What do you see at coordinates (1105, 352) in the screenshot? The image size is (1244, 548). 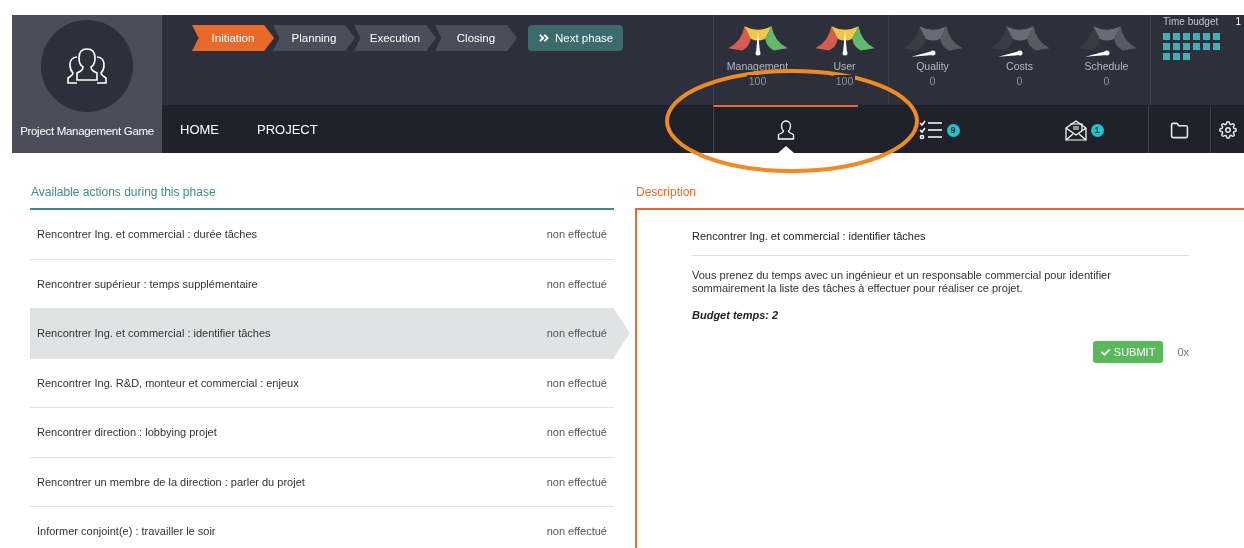 I see `check-icon` at bounding box center [1105, 352].